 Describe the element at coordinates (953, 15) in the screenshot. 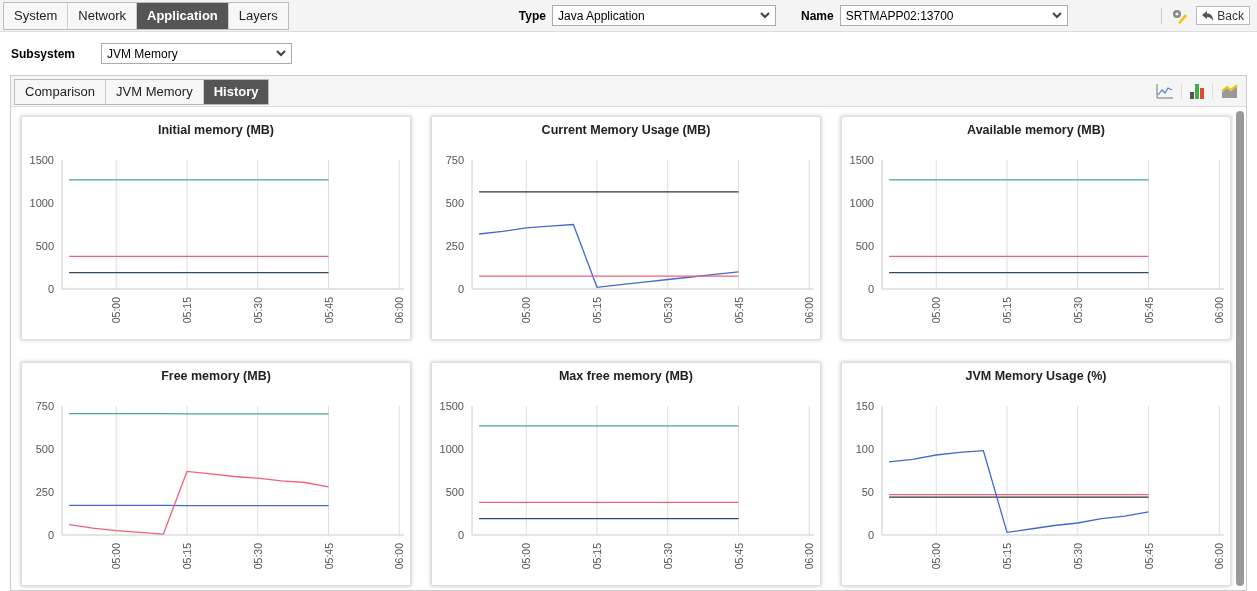

I see `name-dropdown: SRTMAPP02:13700` at that location.